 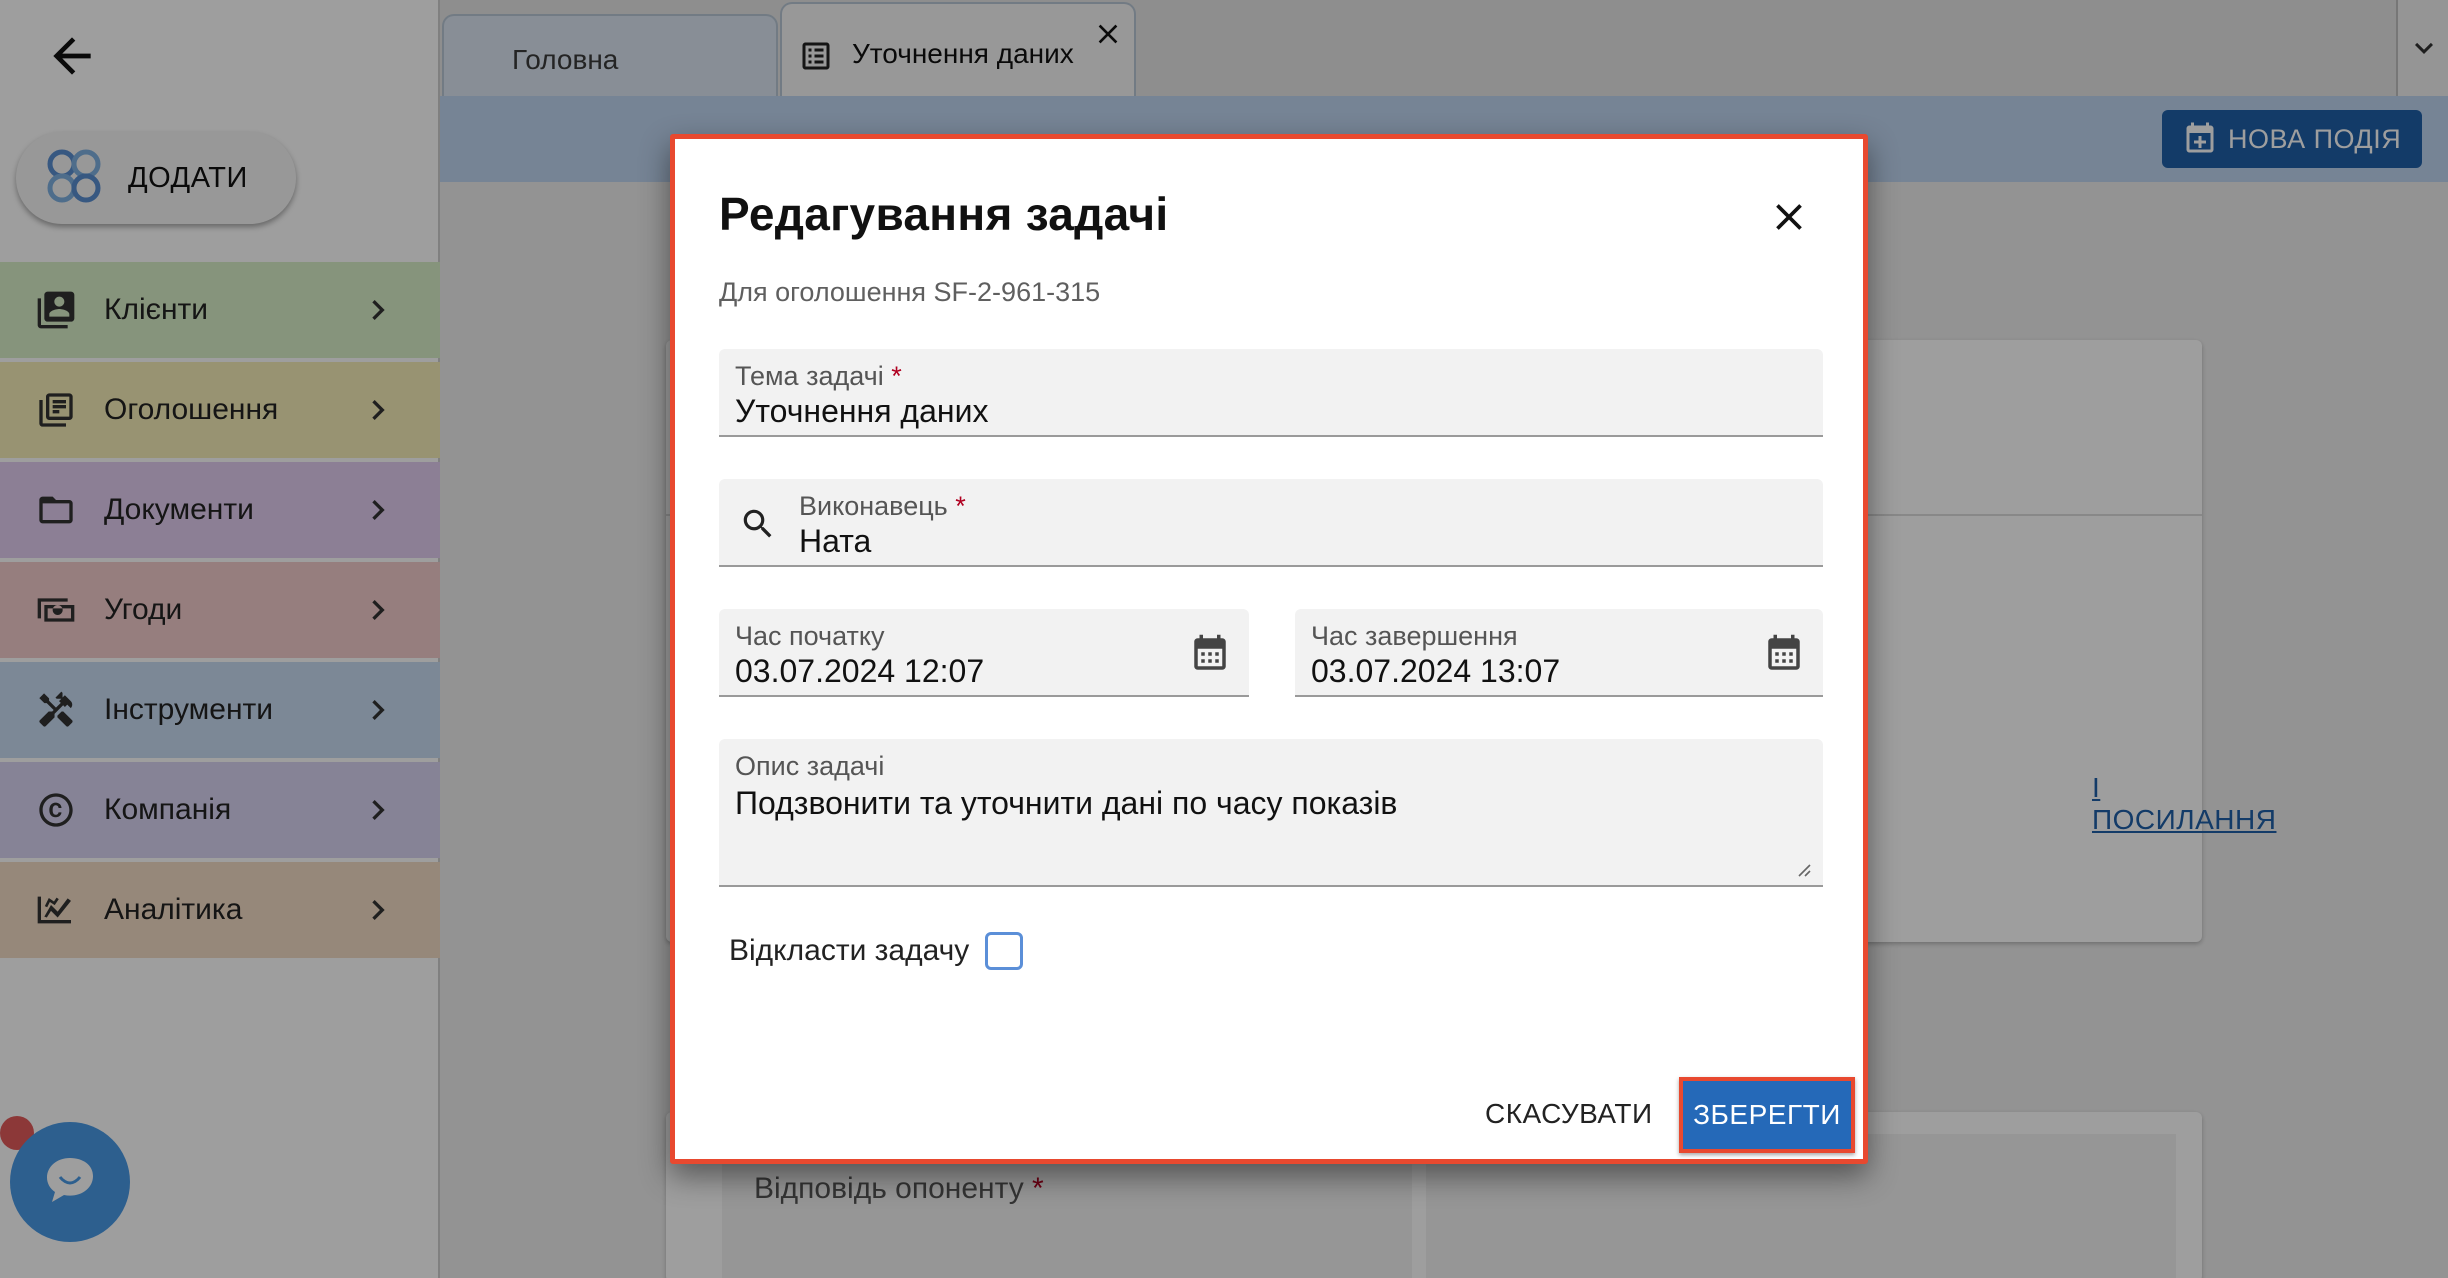 What do you see at coordinates (758, 524) in the screenshot?
I see `search-icon` at bounding box center [758, 524].